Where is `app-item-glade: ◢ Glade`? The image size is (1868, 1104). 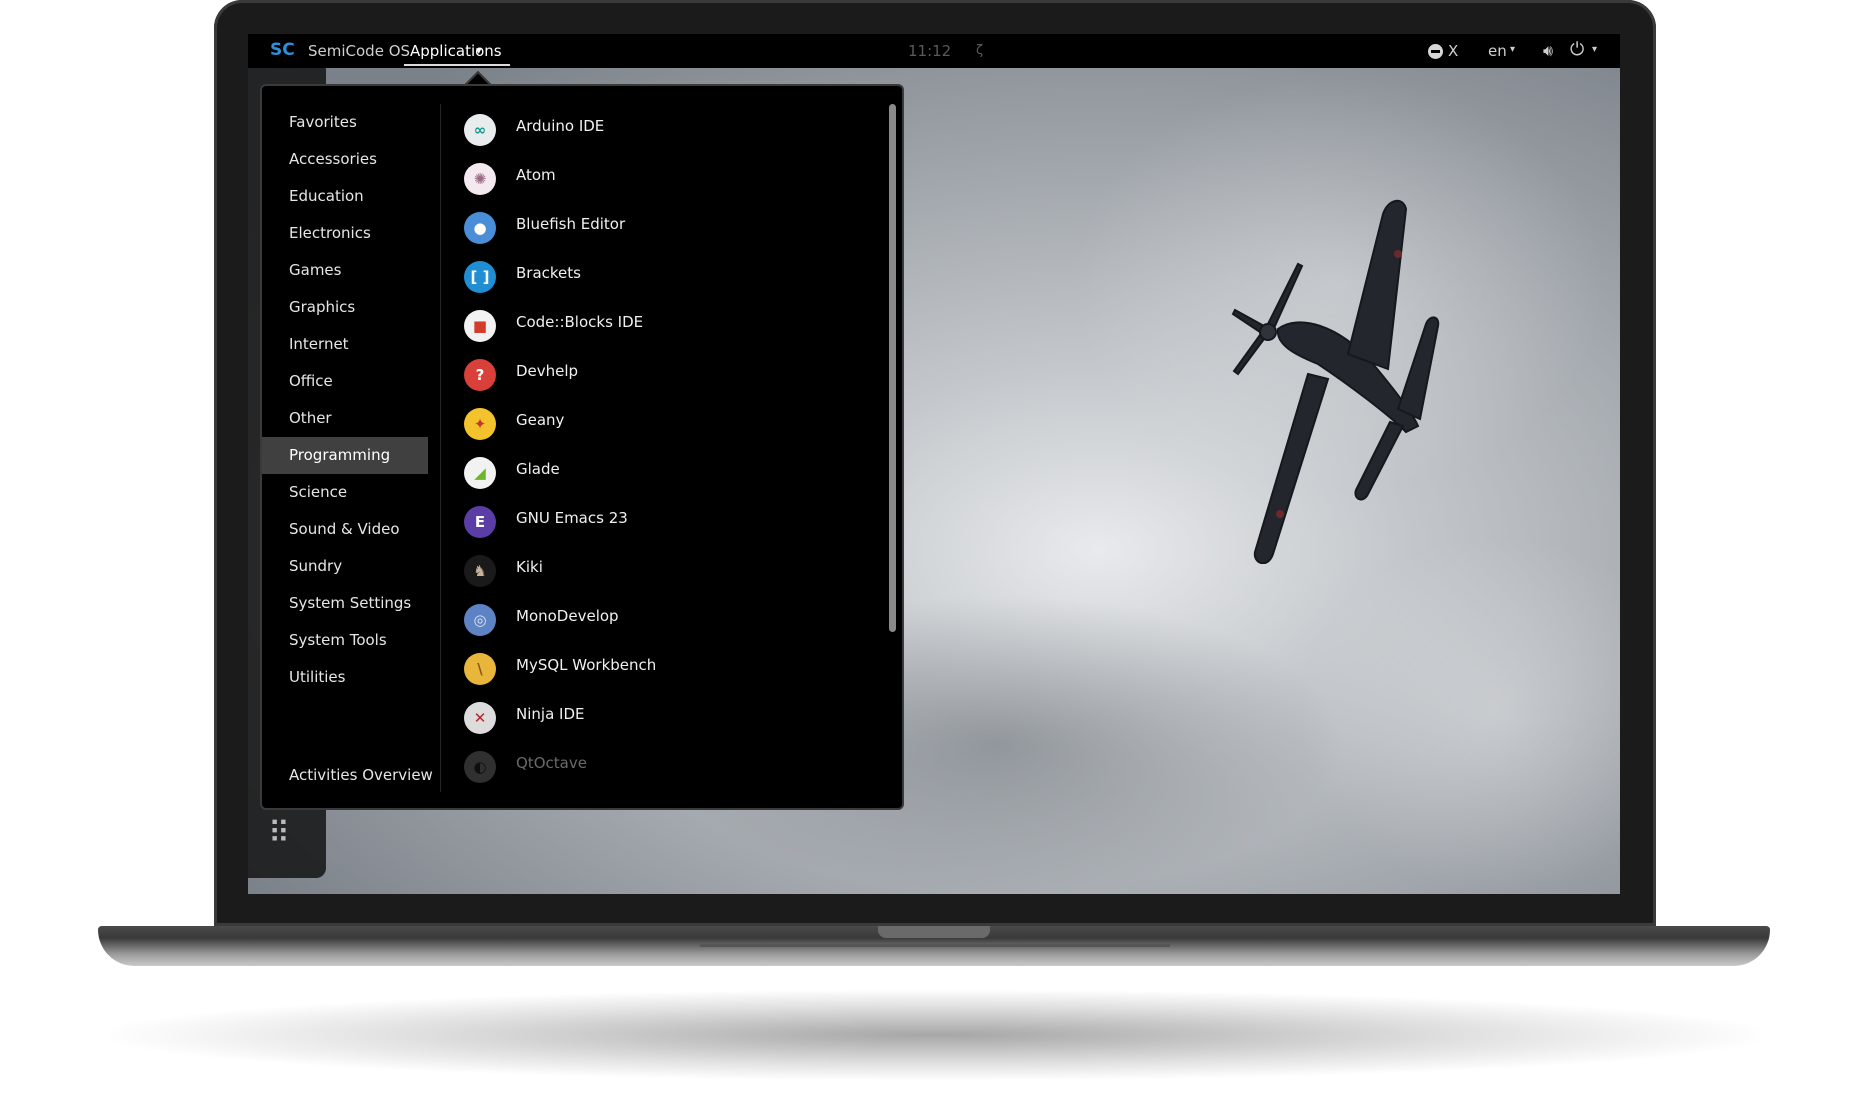 app-item-glade: ◢ Glade is located at coordinates (663, 475).